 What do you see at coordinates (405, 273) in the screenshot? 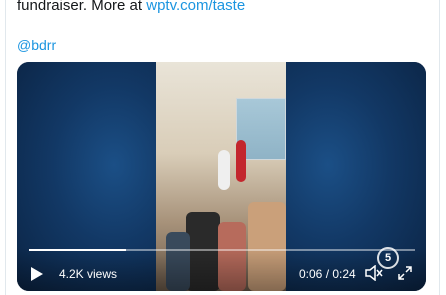
I see `fullscreen-icon` at bounding box center [405, 273].